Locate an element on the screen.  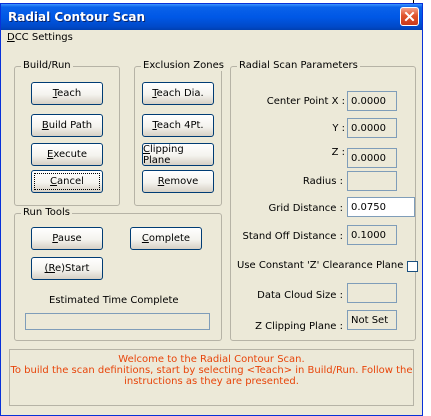
build-path-button: Build Path is located at coordinates (67, 125).